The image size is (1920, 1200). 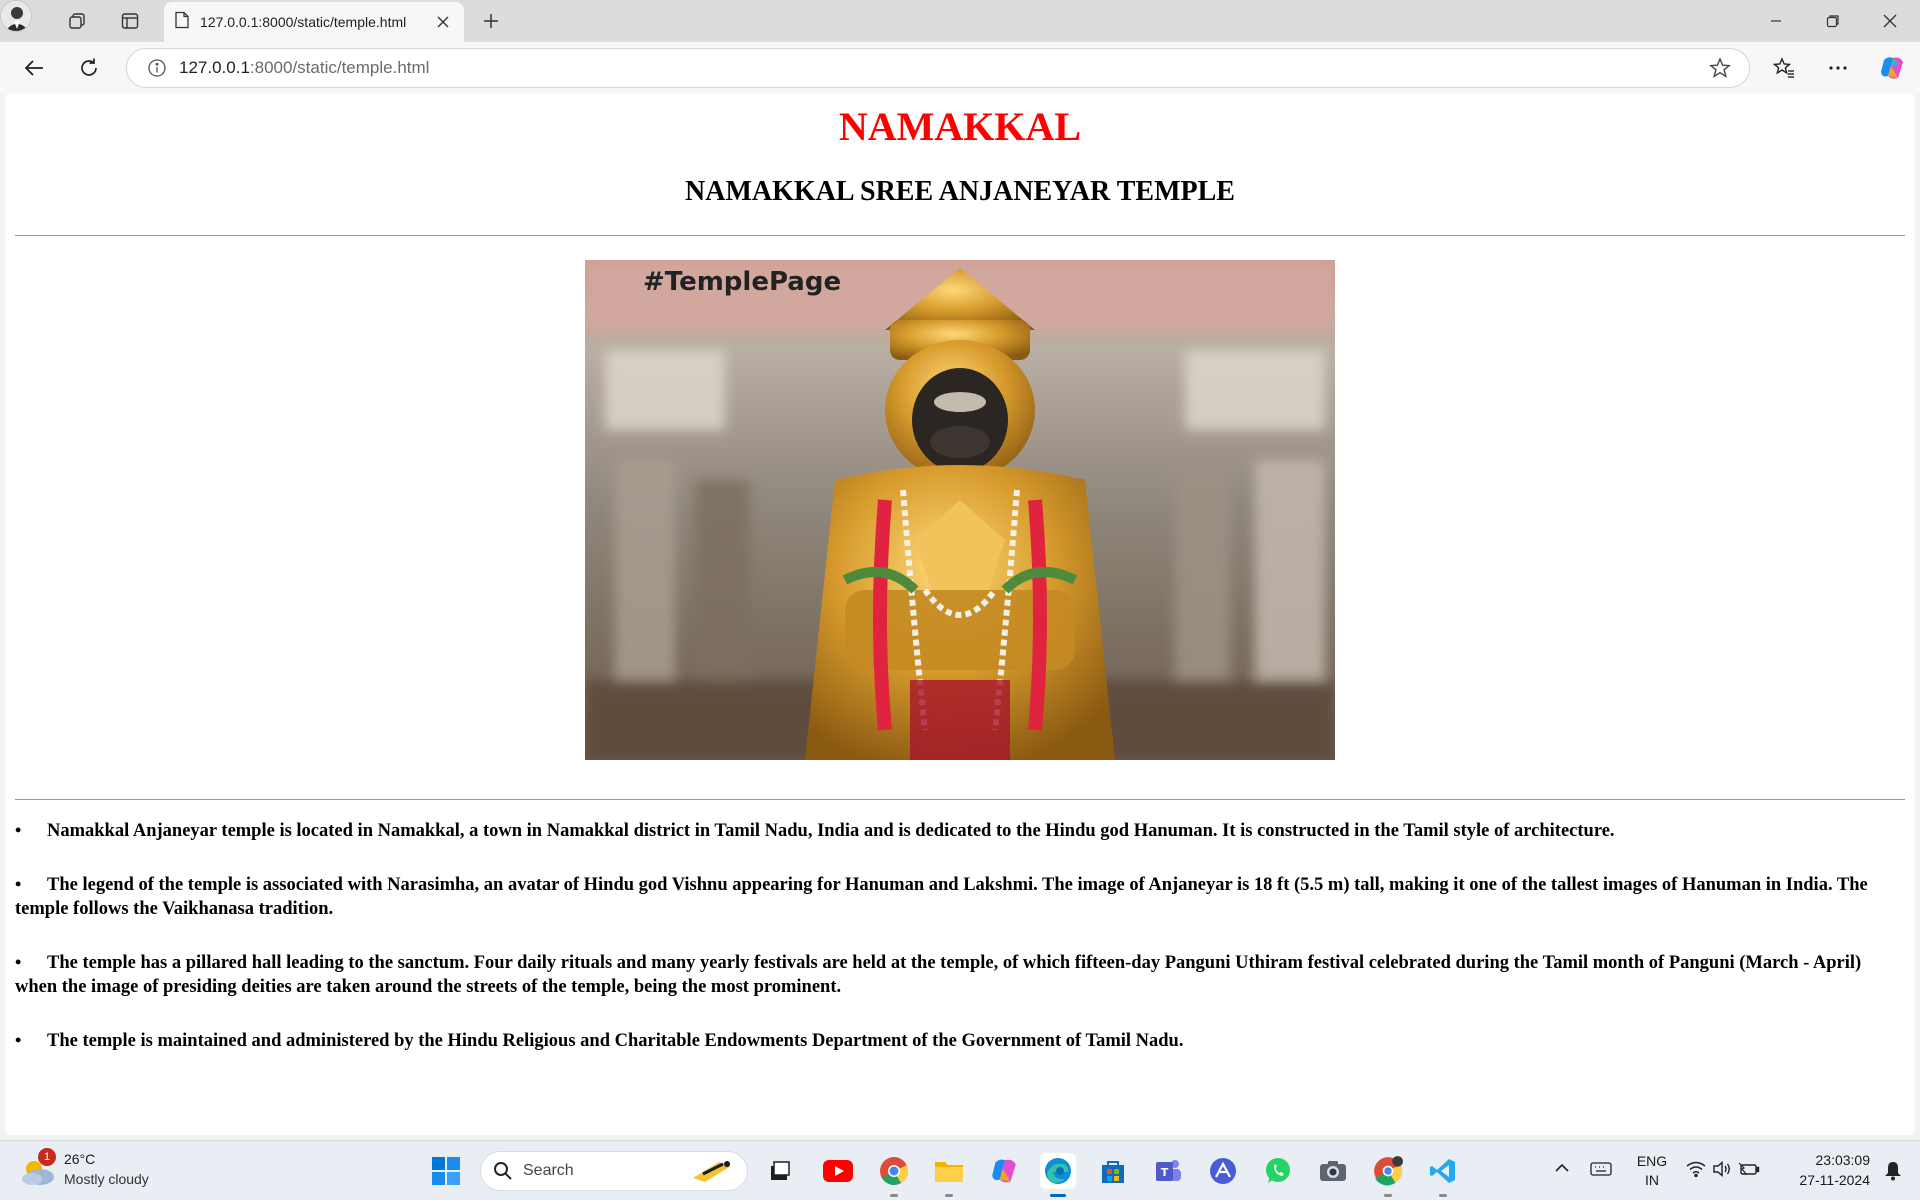 What do you see at coordinates (446, 1171) in the screenshot?
I see `start-button` at bounding box center [446, 1171].